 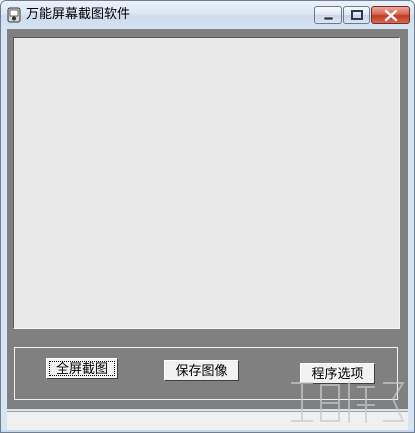 What do you see at coordinates (207, 15) in the screenshot?
I see `title-bar: 万能屏幕截图软件` at bounding box center [207, 15].